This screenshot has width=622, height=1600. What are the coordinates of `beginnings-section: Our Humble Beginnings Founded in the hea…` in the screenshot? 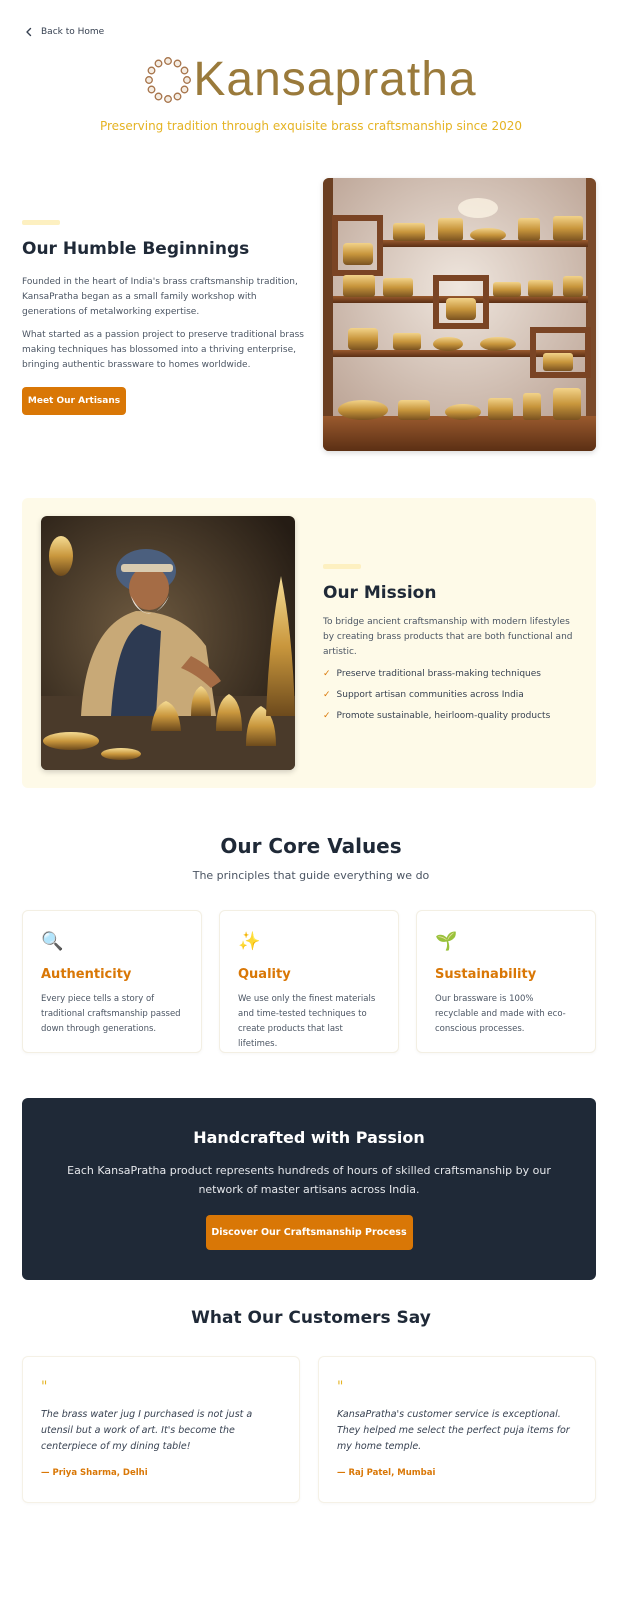 It's located at (163, 317).